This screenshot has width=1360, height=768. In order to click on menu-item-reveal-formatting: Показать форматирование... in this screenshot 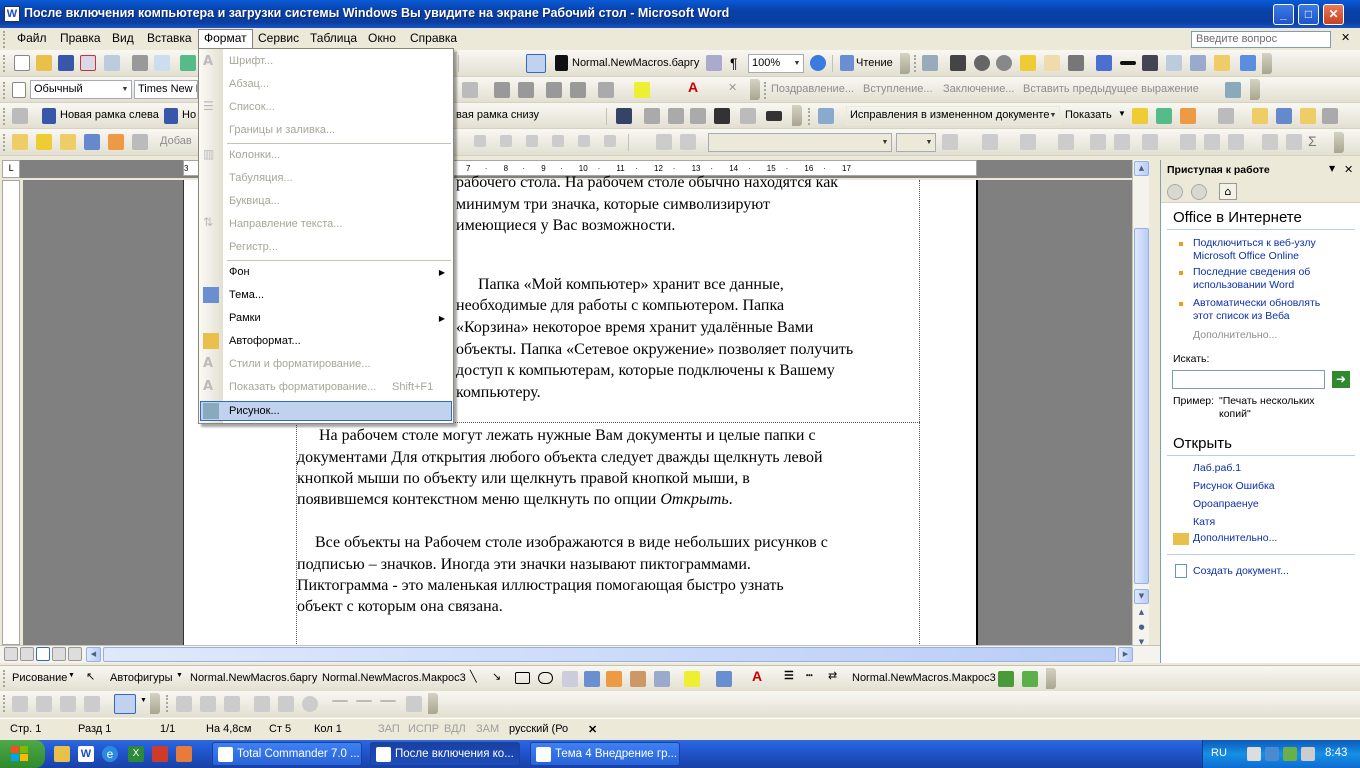, I will do `click(302, 387)`.